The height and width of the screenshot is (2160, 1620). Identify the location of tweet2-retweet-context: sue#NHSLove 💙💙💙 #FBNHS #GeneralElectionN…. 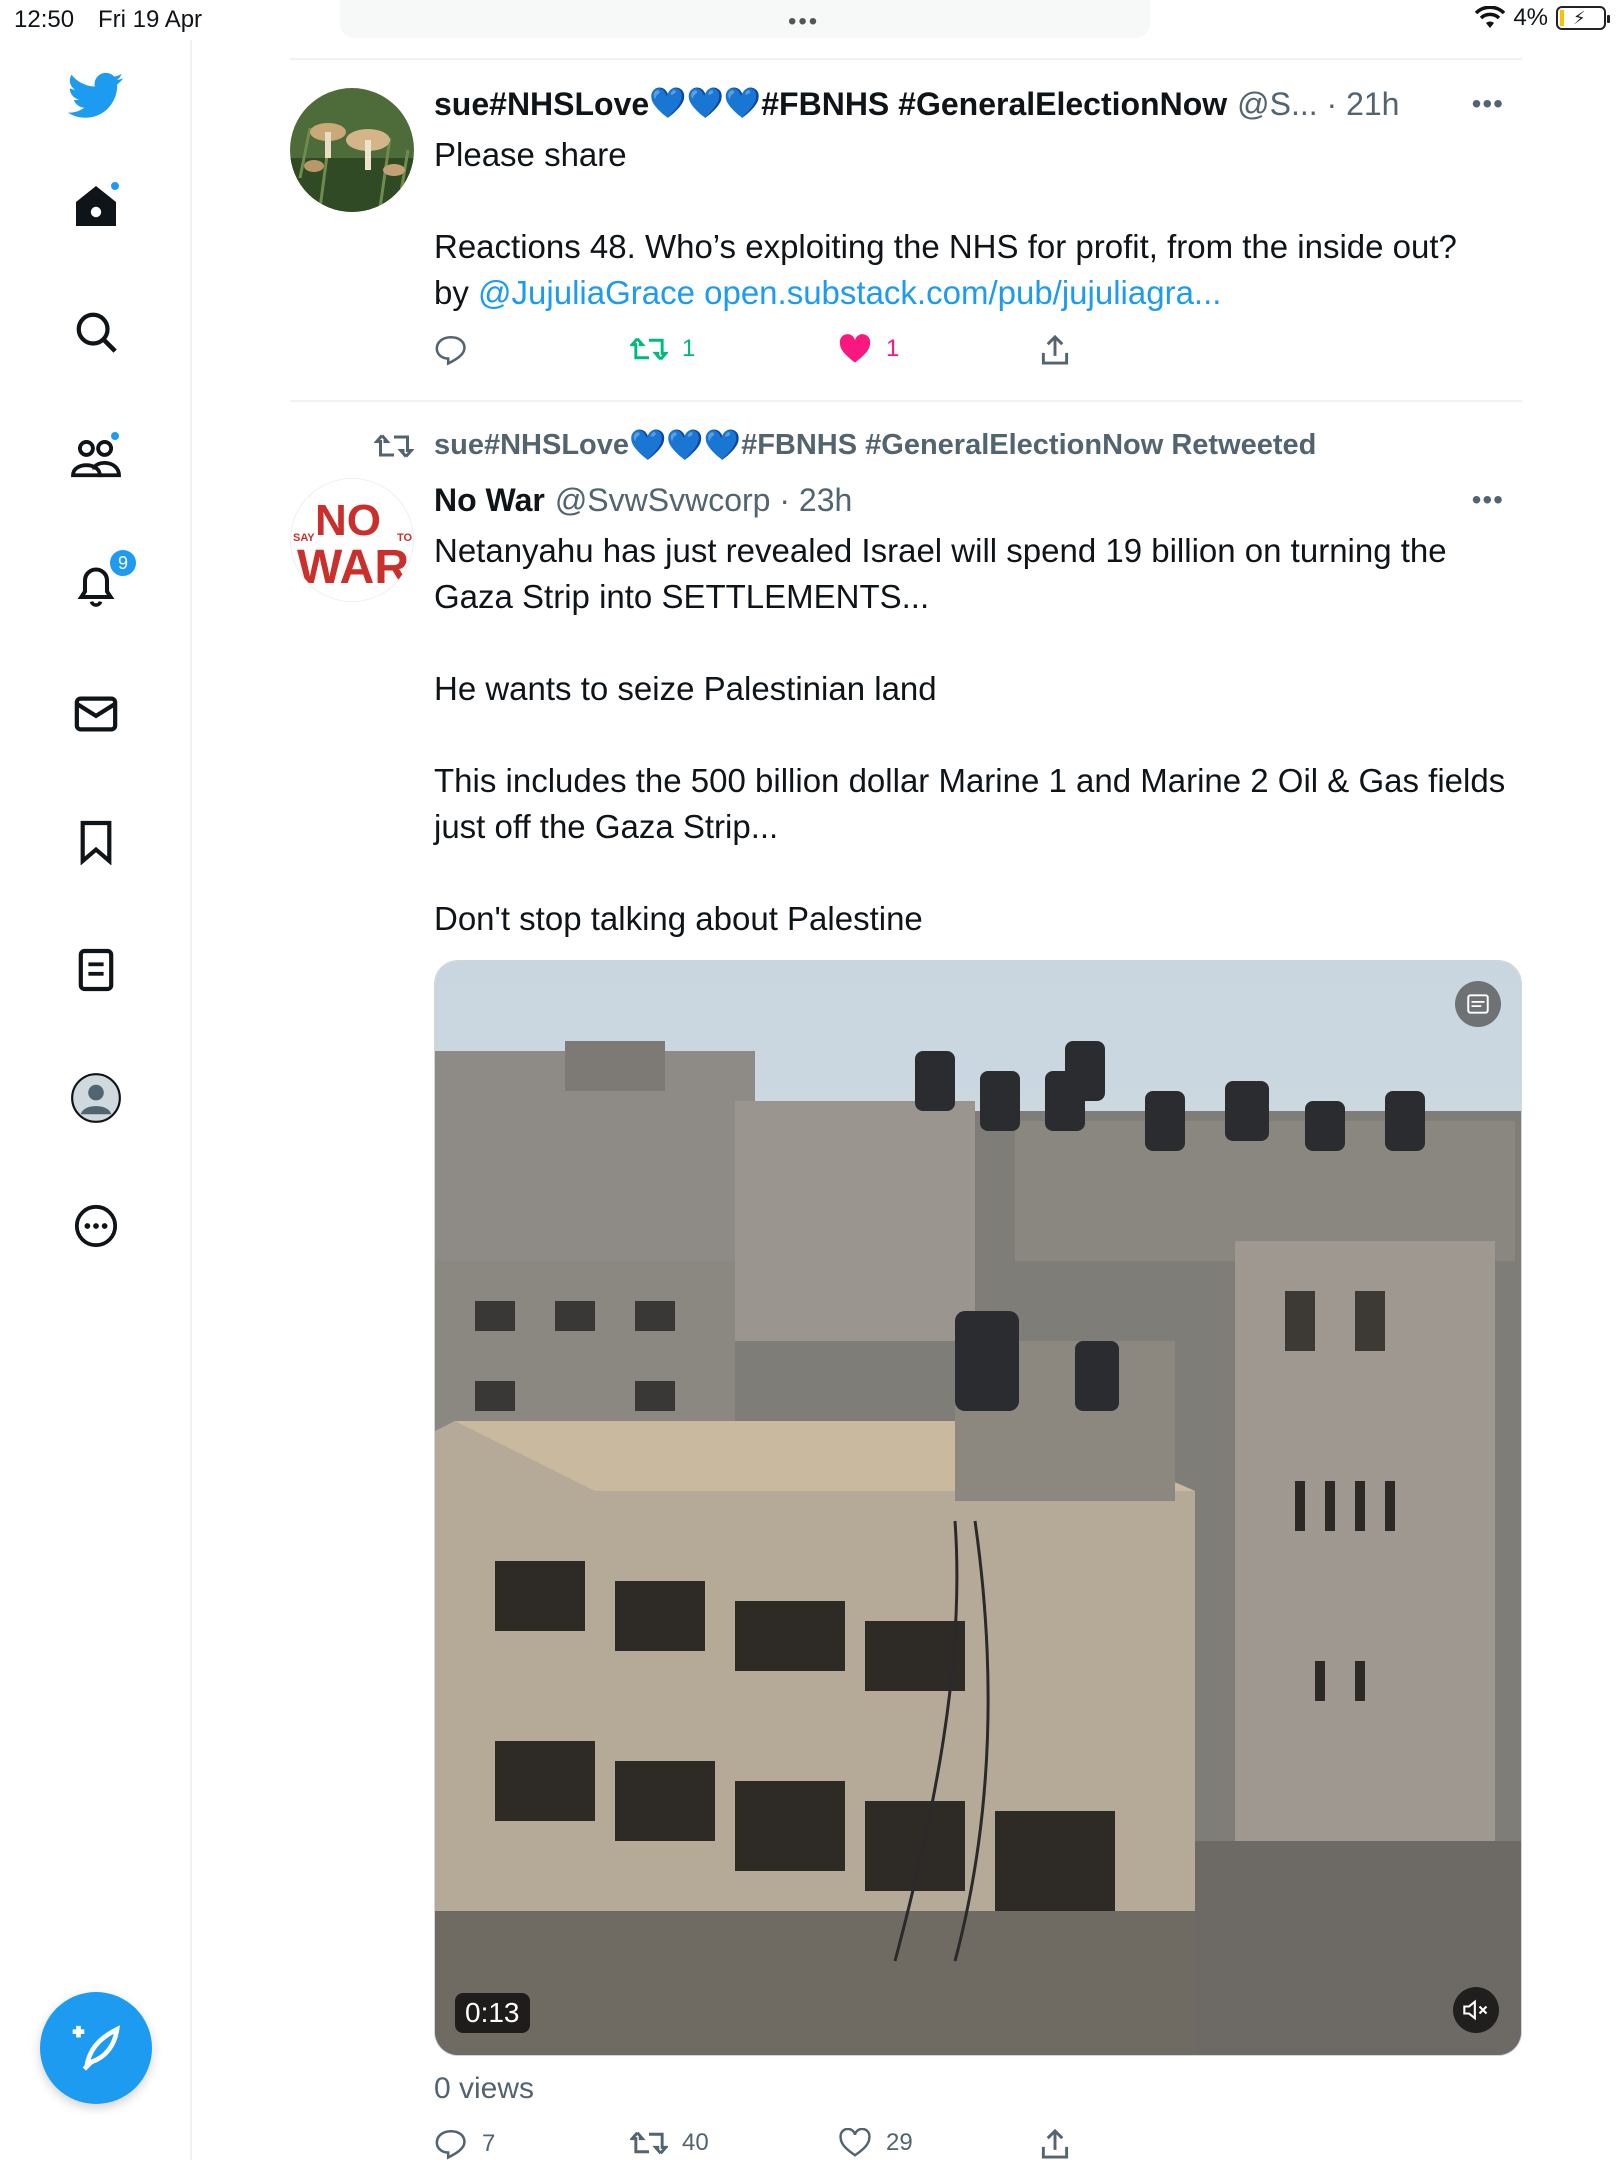
(845, 445).